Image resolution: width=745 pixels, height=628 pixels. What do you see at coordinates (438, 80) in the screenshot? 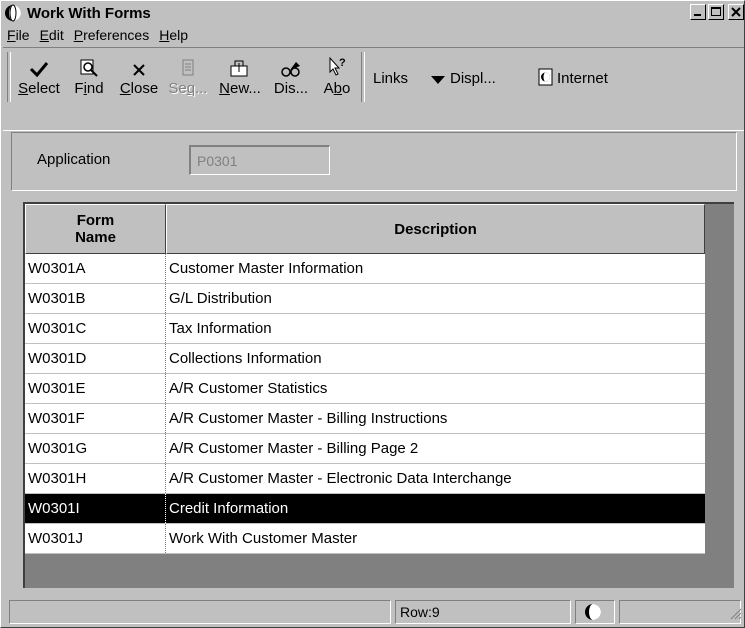
I see `dropdown-arrow-icon` at bounding box center [438, 80].